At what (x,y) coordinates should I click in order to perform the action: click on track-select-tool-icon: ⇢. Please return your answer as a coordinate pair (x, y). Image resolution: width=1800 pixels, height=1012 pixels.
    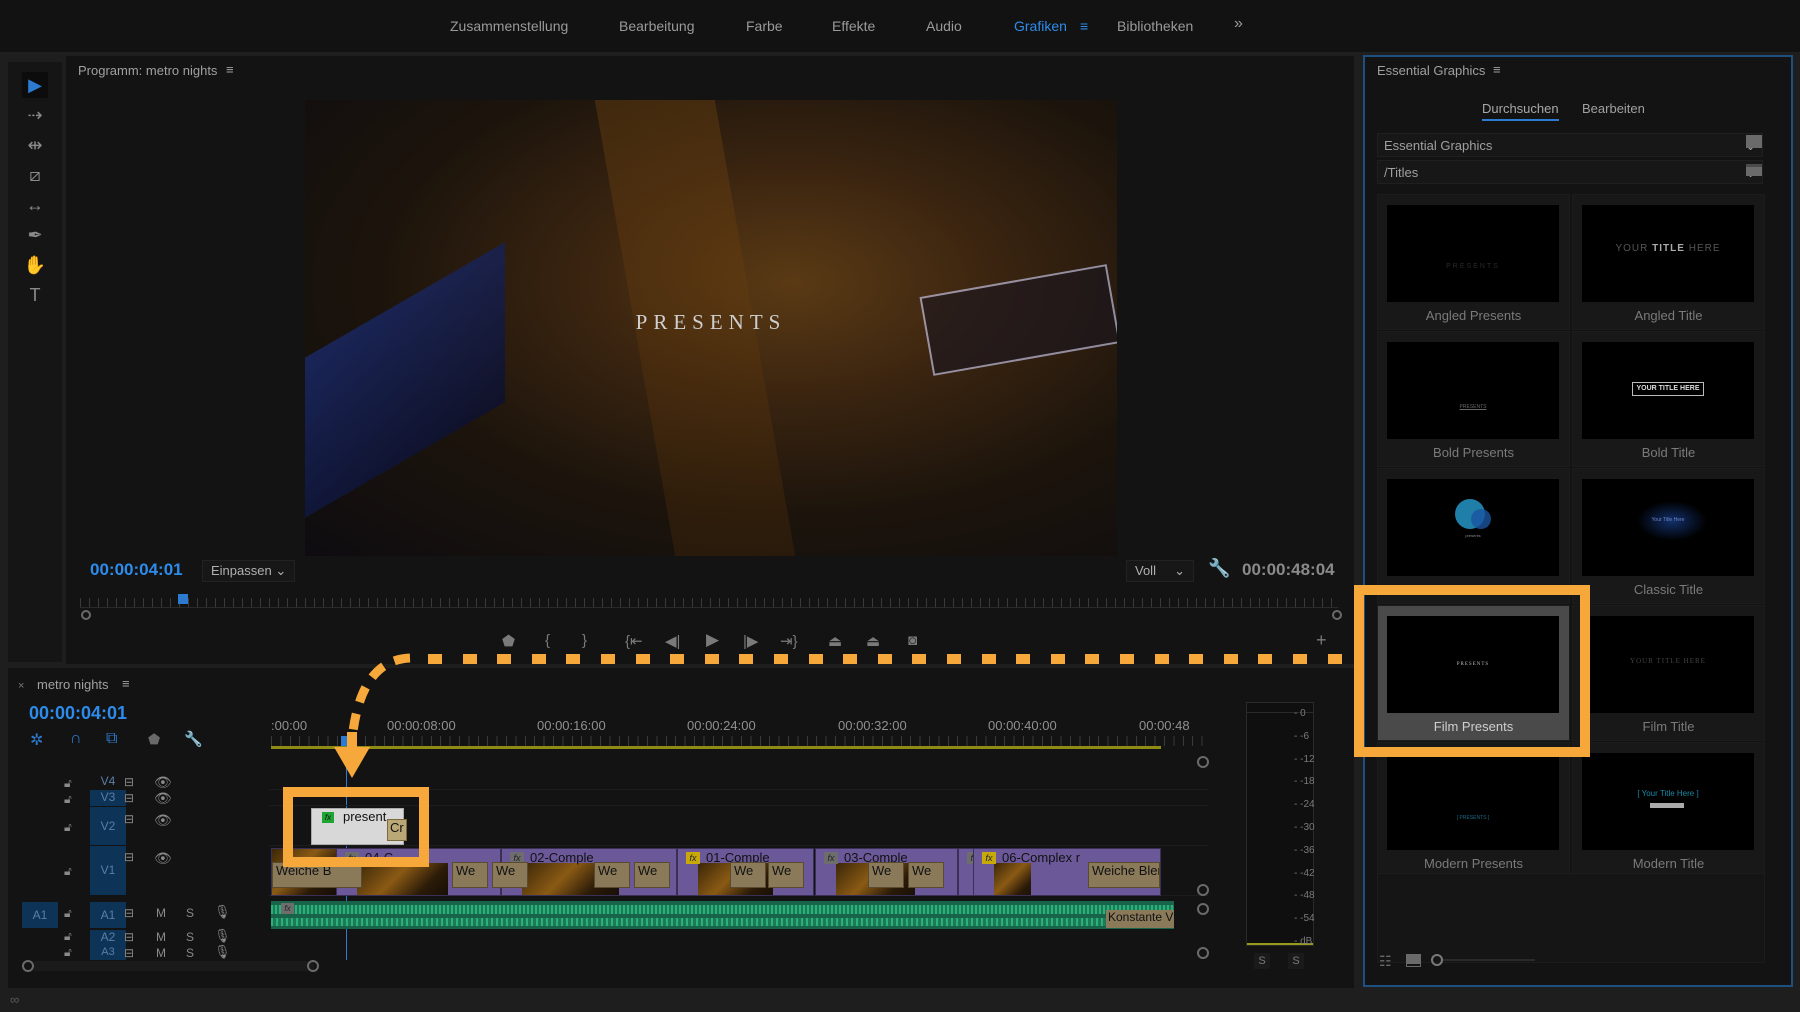
    Looking at the image, I should click on (35, 115).